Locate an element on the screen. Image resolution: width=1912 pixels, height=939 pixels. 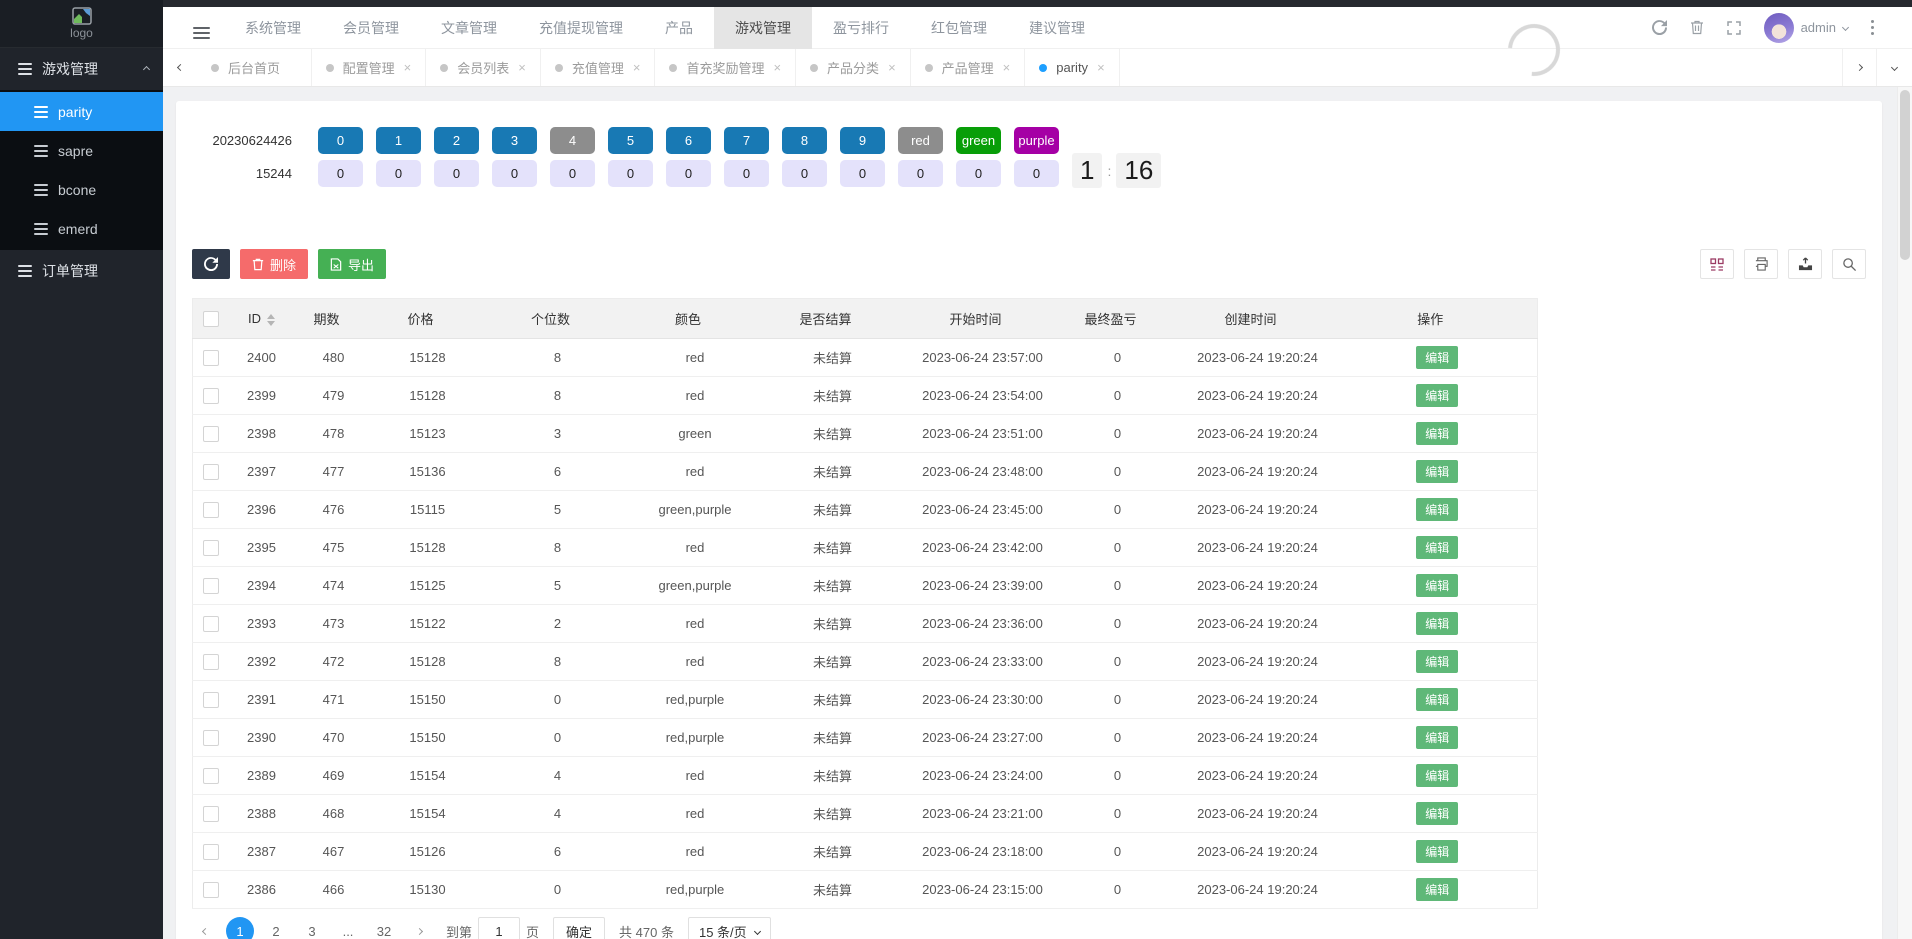
fullscreen-icon is located at coordinates (1733, 27).